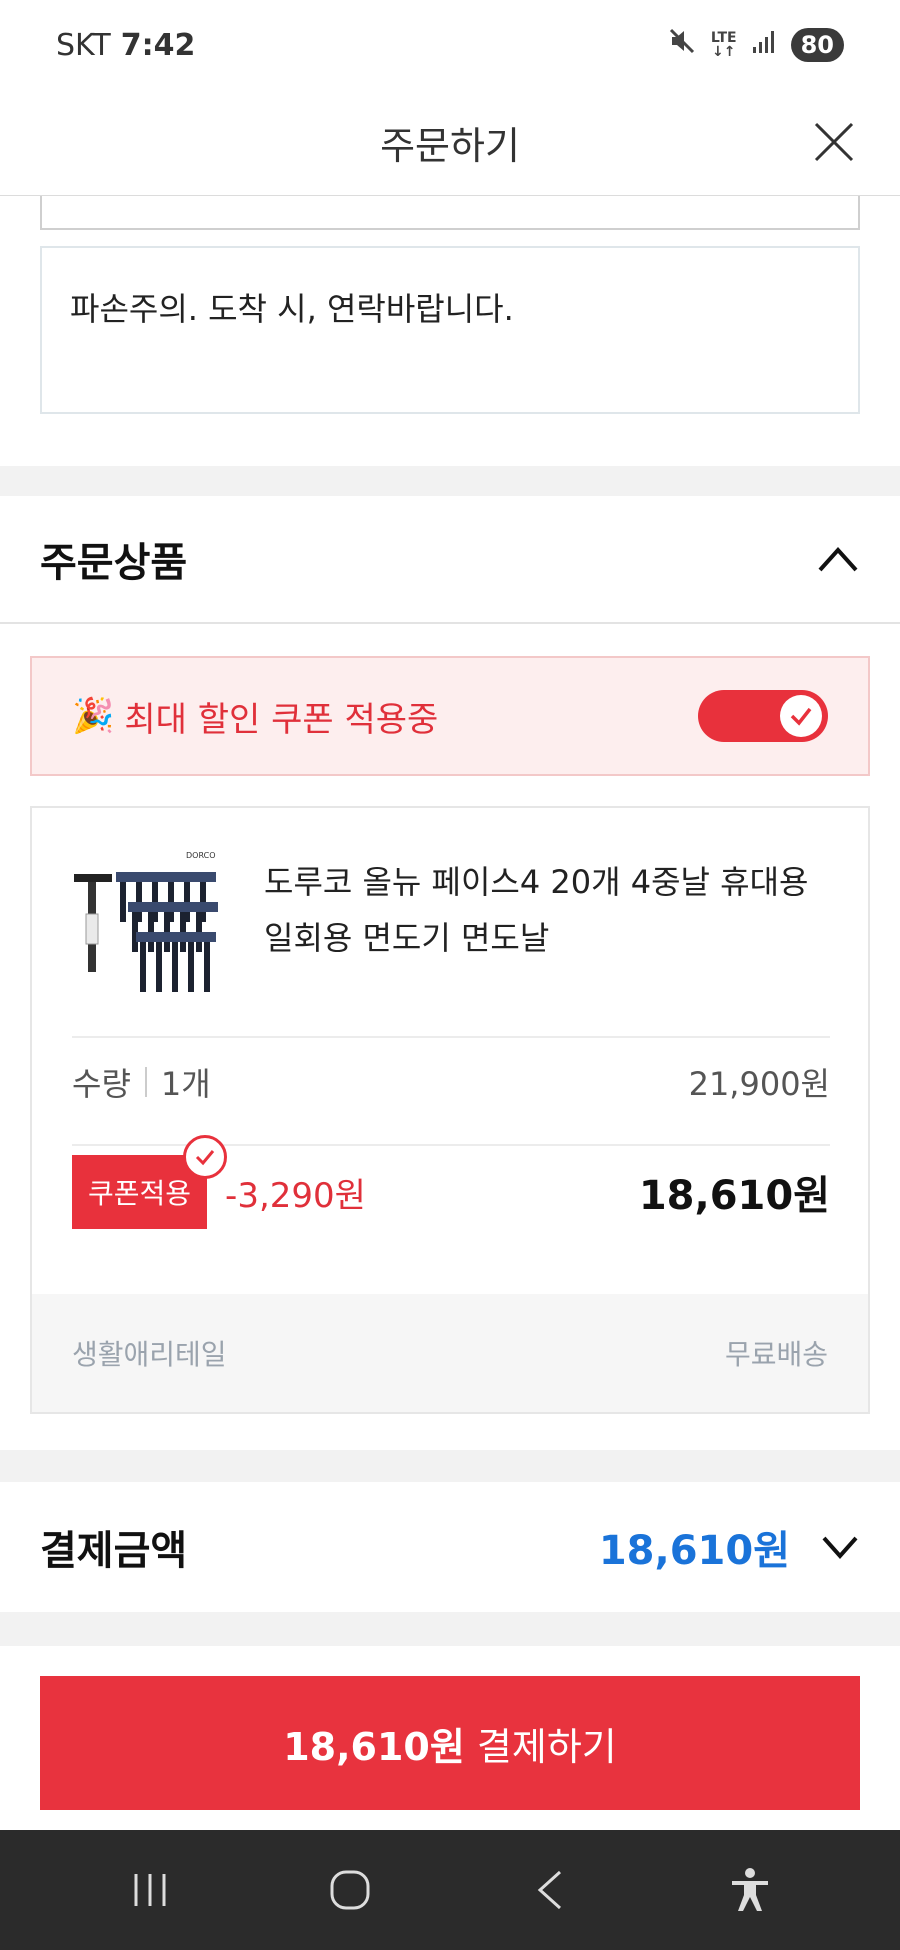 The width and height of the screenshot is (900, 1950). I want to click on page-header: 주문하기, so click(450, 143).